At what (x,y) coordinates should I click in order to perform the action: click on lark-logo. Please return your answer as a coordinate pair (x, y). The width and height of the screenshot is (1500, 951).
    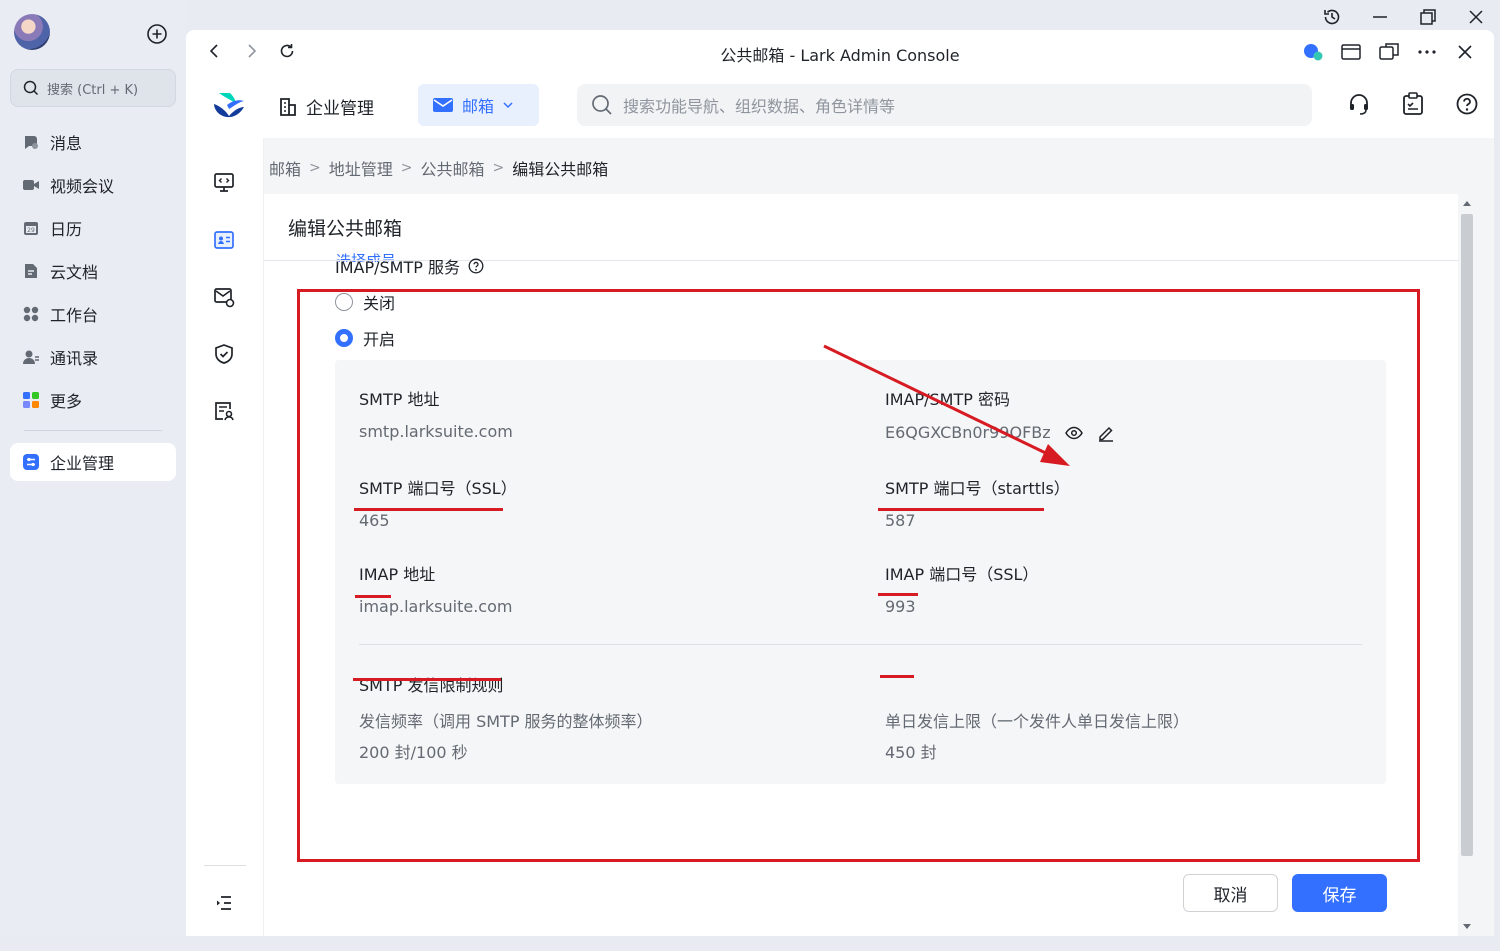
    Looking at the image, I should click on (229, 105).